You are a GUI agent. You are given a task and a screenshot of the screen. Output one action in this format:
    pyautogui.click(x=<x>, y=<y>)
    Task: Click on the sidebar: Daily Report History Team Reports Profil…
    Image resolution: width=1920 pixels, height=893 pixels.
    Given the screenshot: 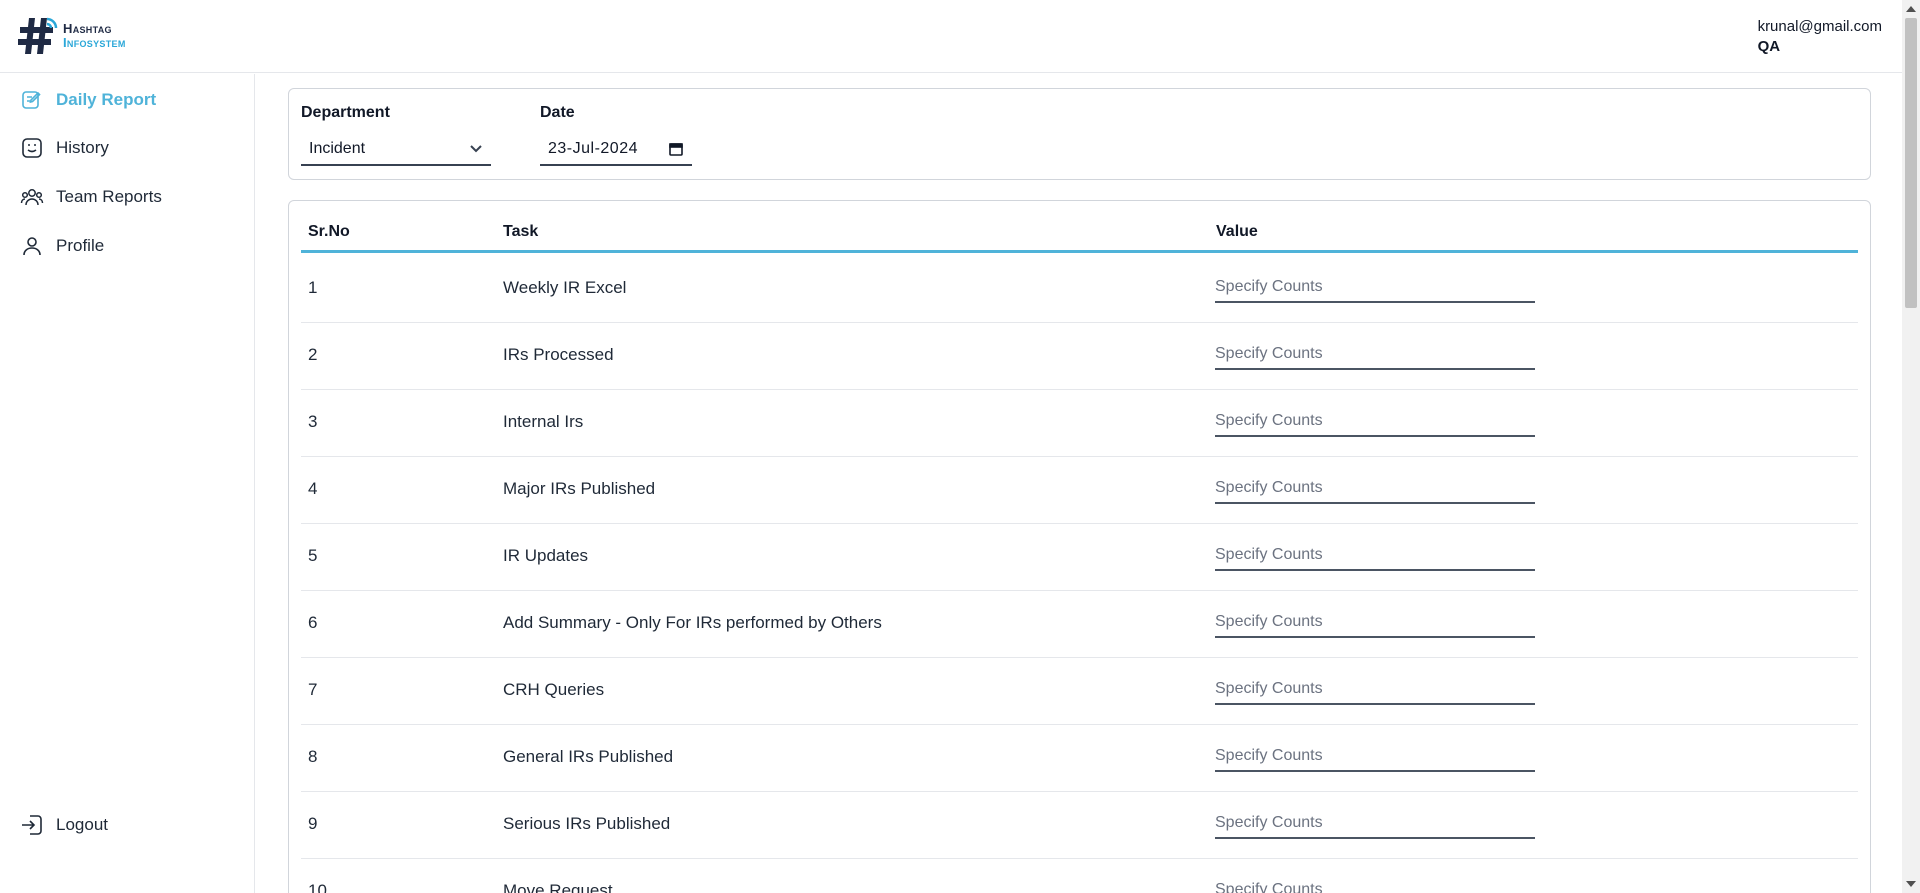 What is the action you would take?
    pyautogui.click(x=127, y=483)
    